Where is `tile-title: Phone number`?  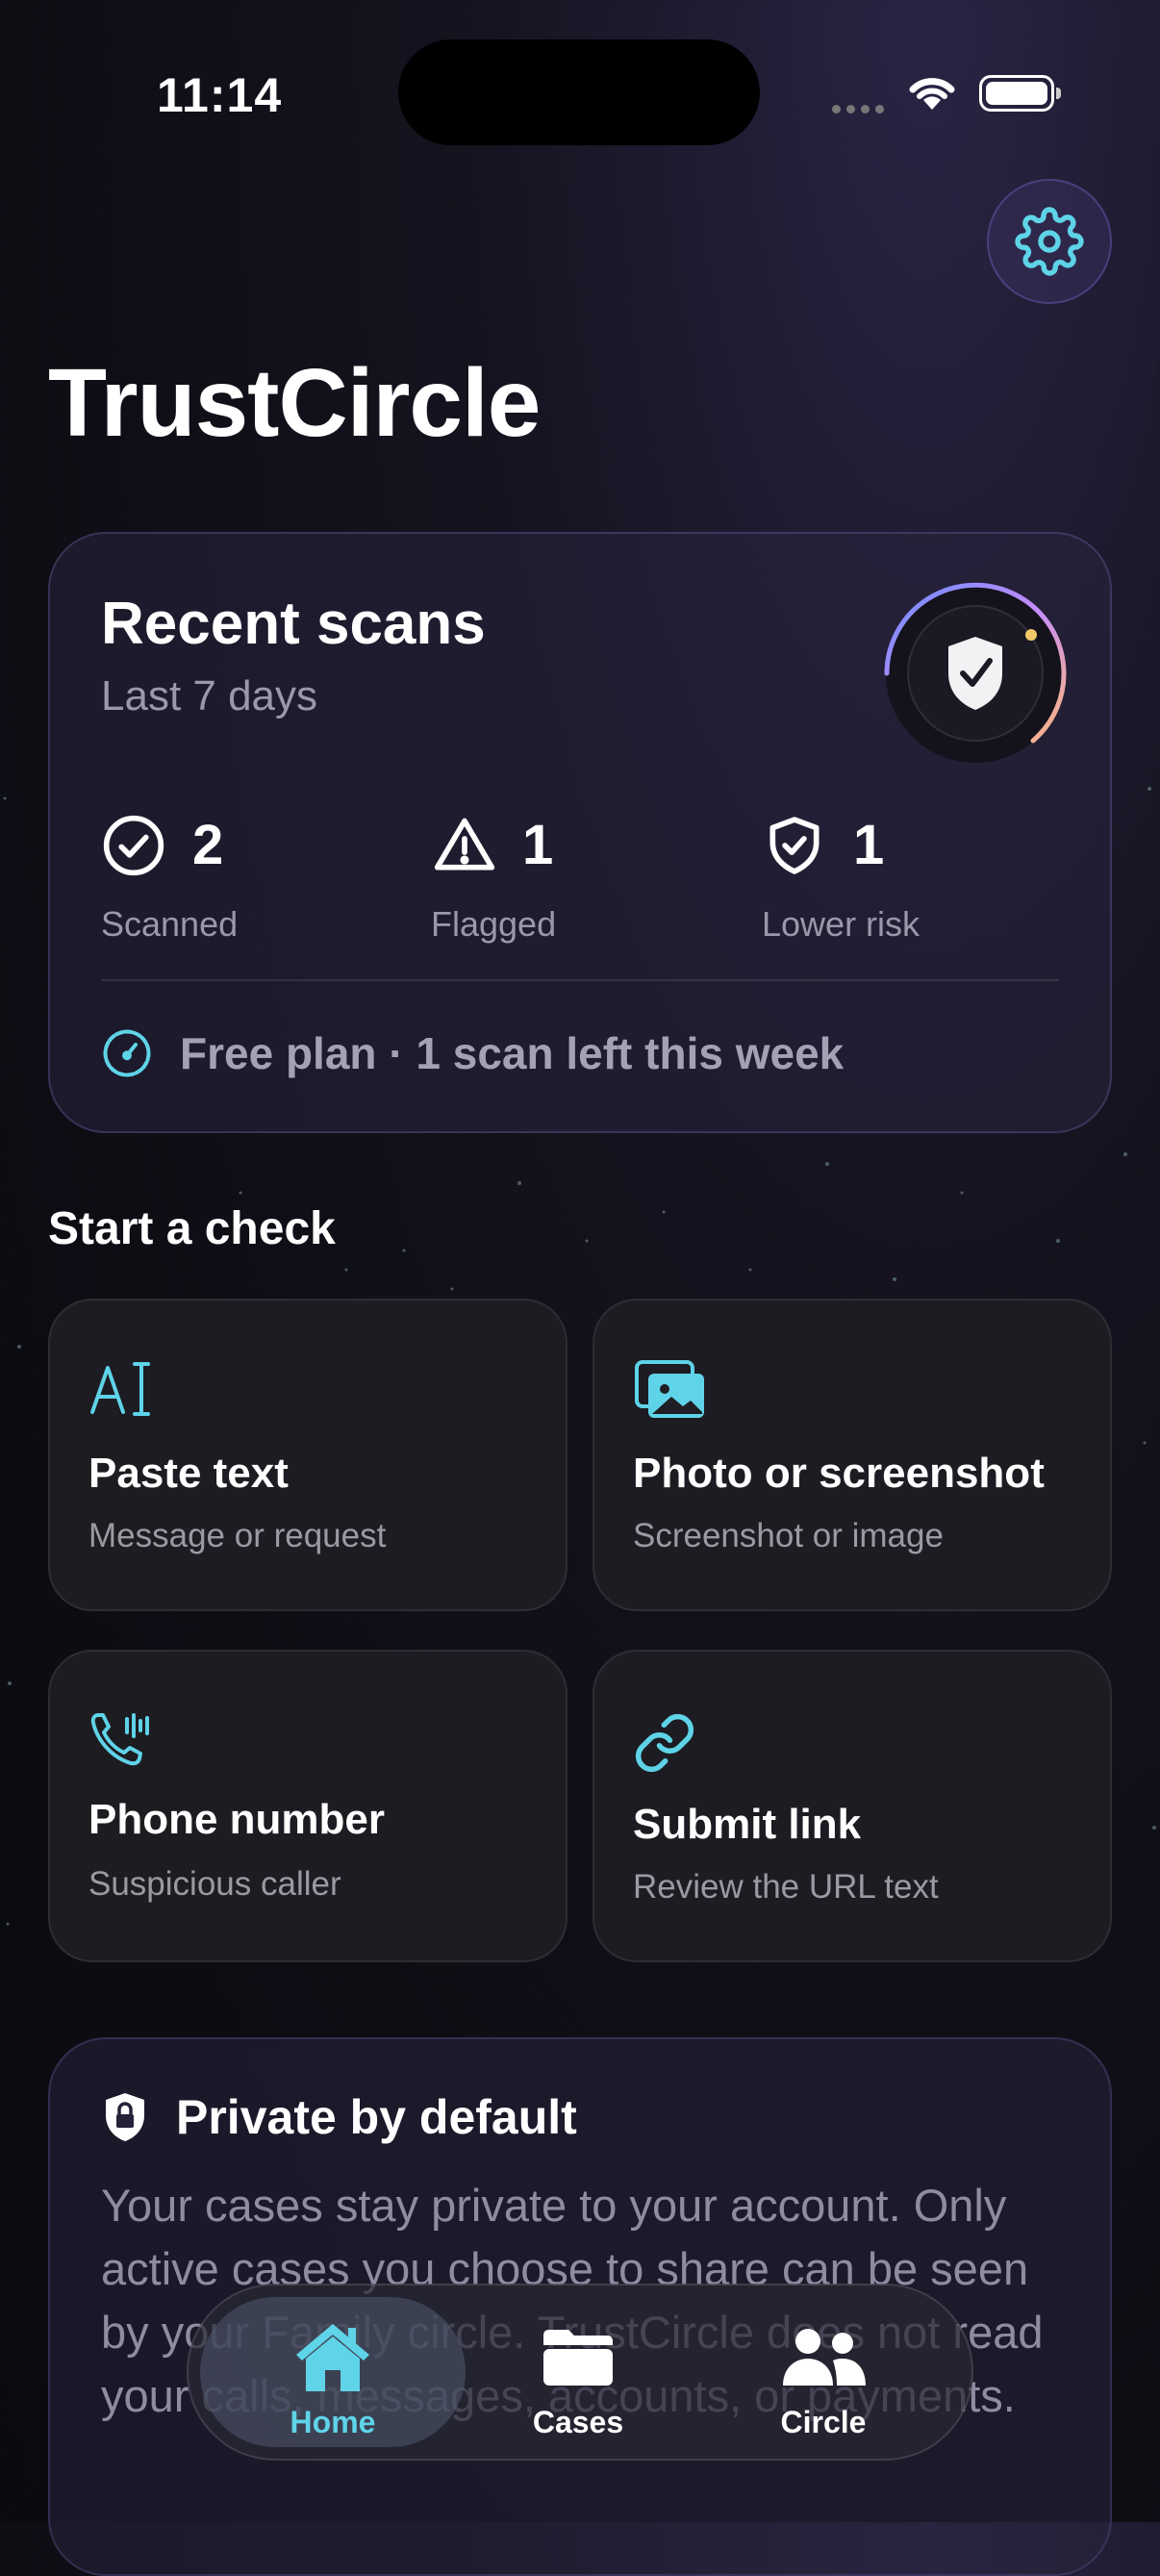
tile-title: Phone number is located at coordinates (237, 1820).